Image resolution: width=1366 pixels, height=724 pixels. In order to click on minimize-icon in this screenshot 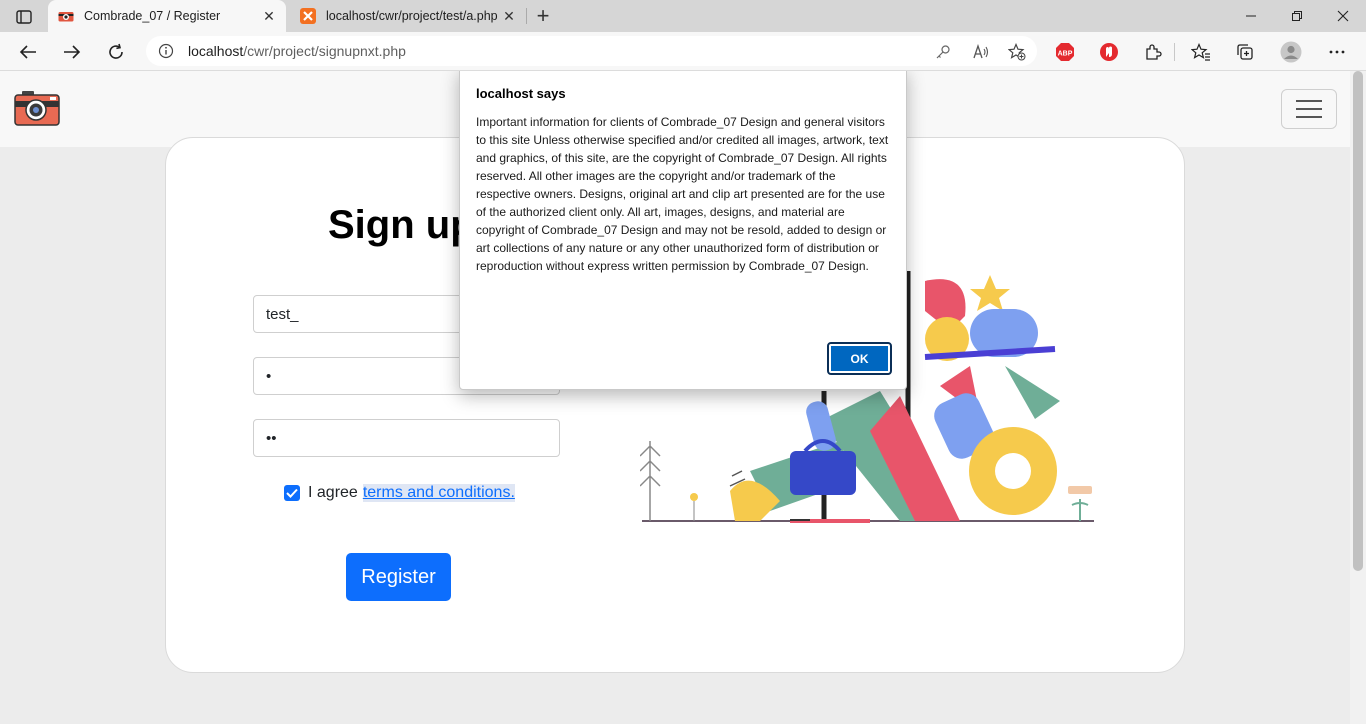, I will do `click(1251, 16)`.